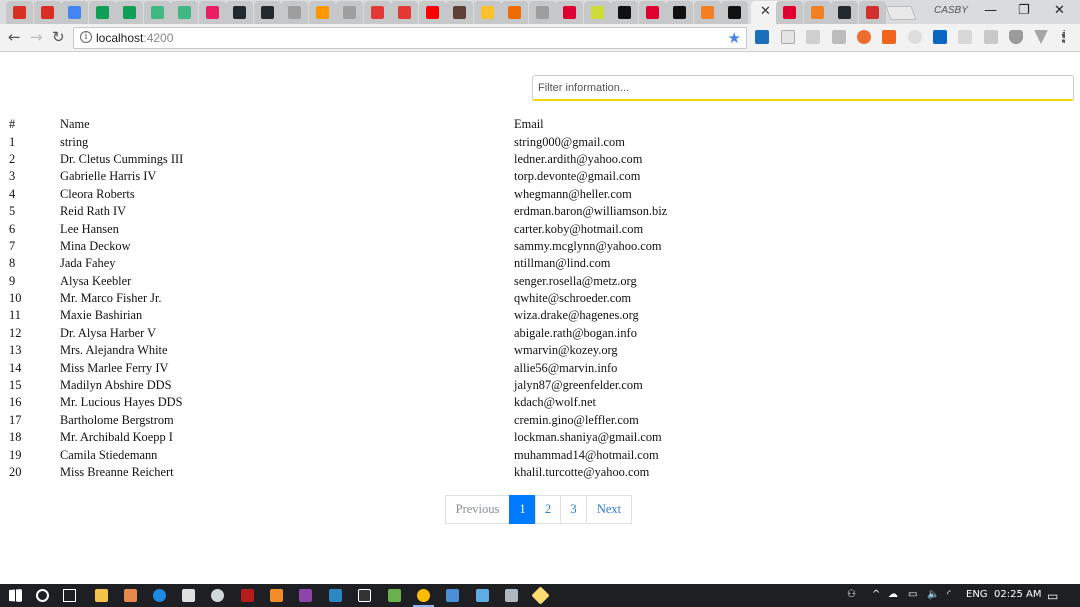  What do you see at coordinates (940, 37) in the screenshot?
I see `extension-linkedin-icon` at bounding box center [940, 37].